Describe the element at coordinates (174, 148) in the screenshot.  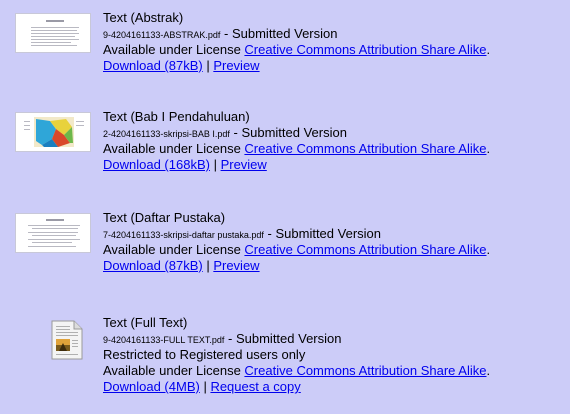
I see `bab-i-license-prefix: Available under License` at that location.